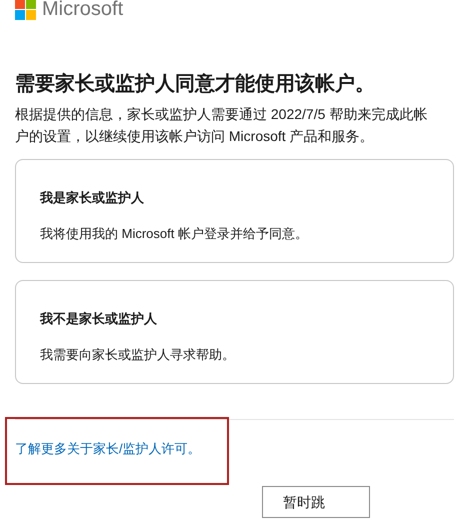  Describe the element at coordinates (221, 125) in the screenshot. I see `description-text: 根据提供的信息，家长或监护人需要通过 2022/7/5 帮助来完成此帐户的设置，以继续使用该帐户访问 Microsoft 产品和服务。` at that location.